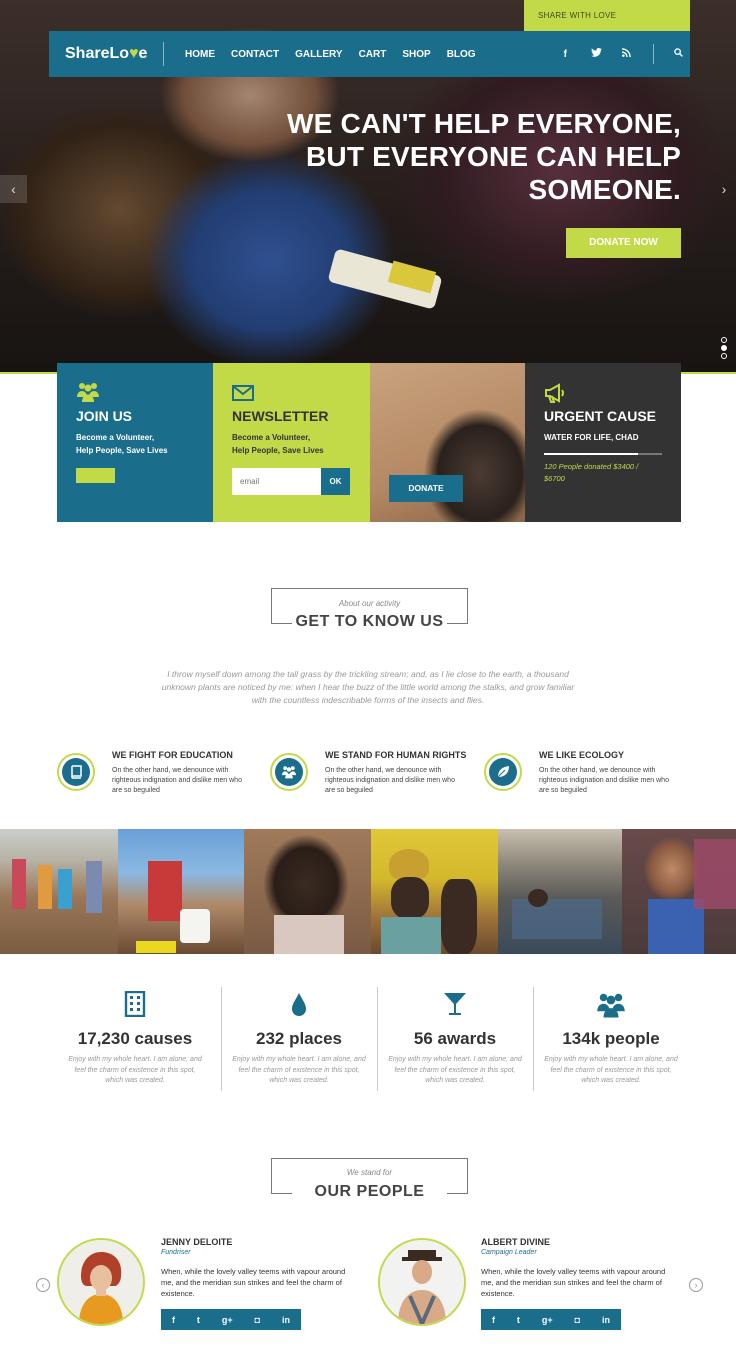 This screenshot has width=736, height=1352. I want to click on person-bio-line3: existence., so click(498, 1293).